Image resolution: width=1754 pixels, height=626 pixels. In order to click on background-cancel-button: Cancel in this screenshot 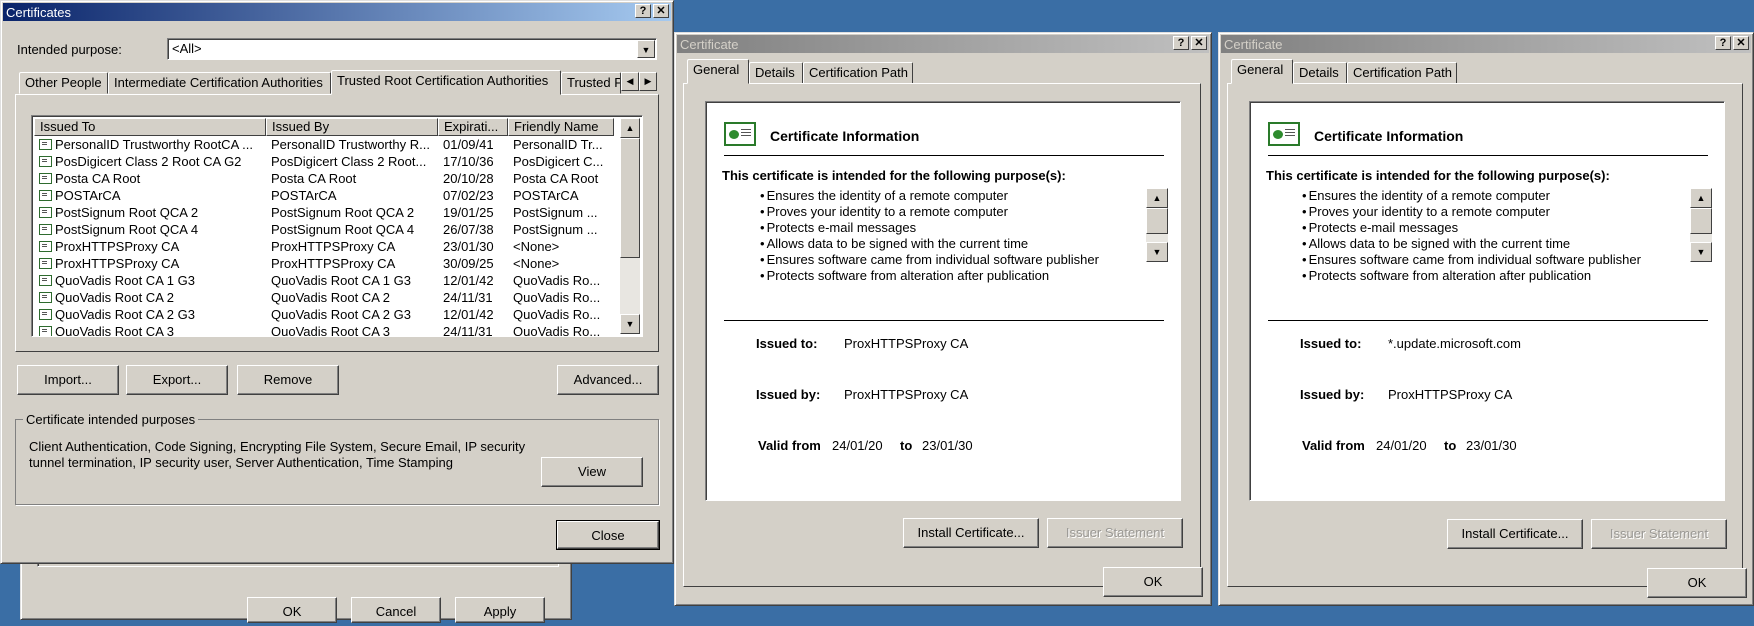, I will do `click(396, 610)`.